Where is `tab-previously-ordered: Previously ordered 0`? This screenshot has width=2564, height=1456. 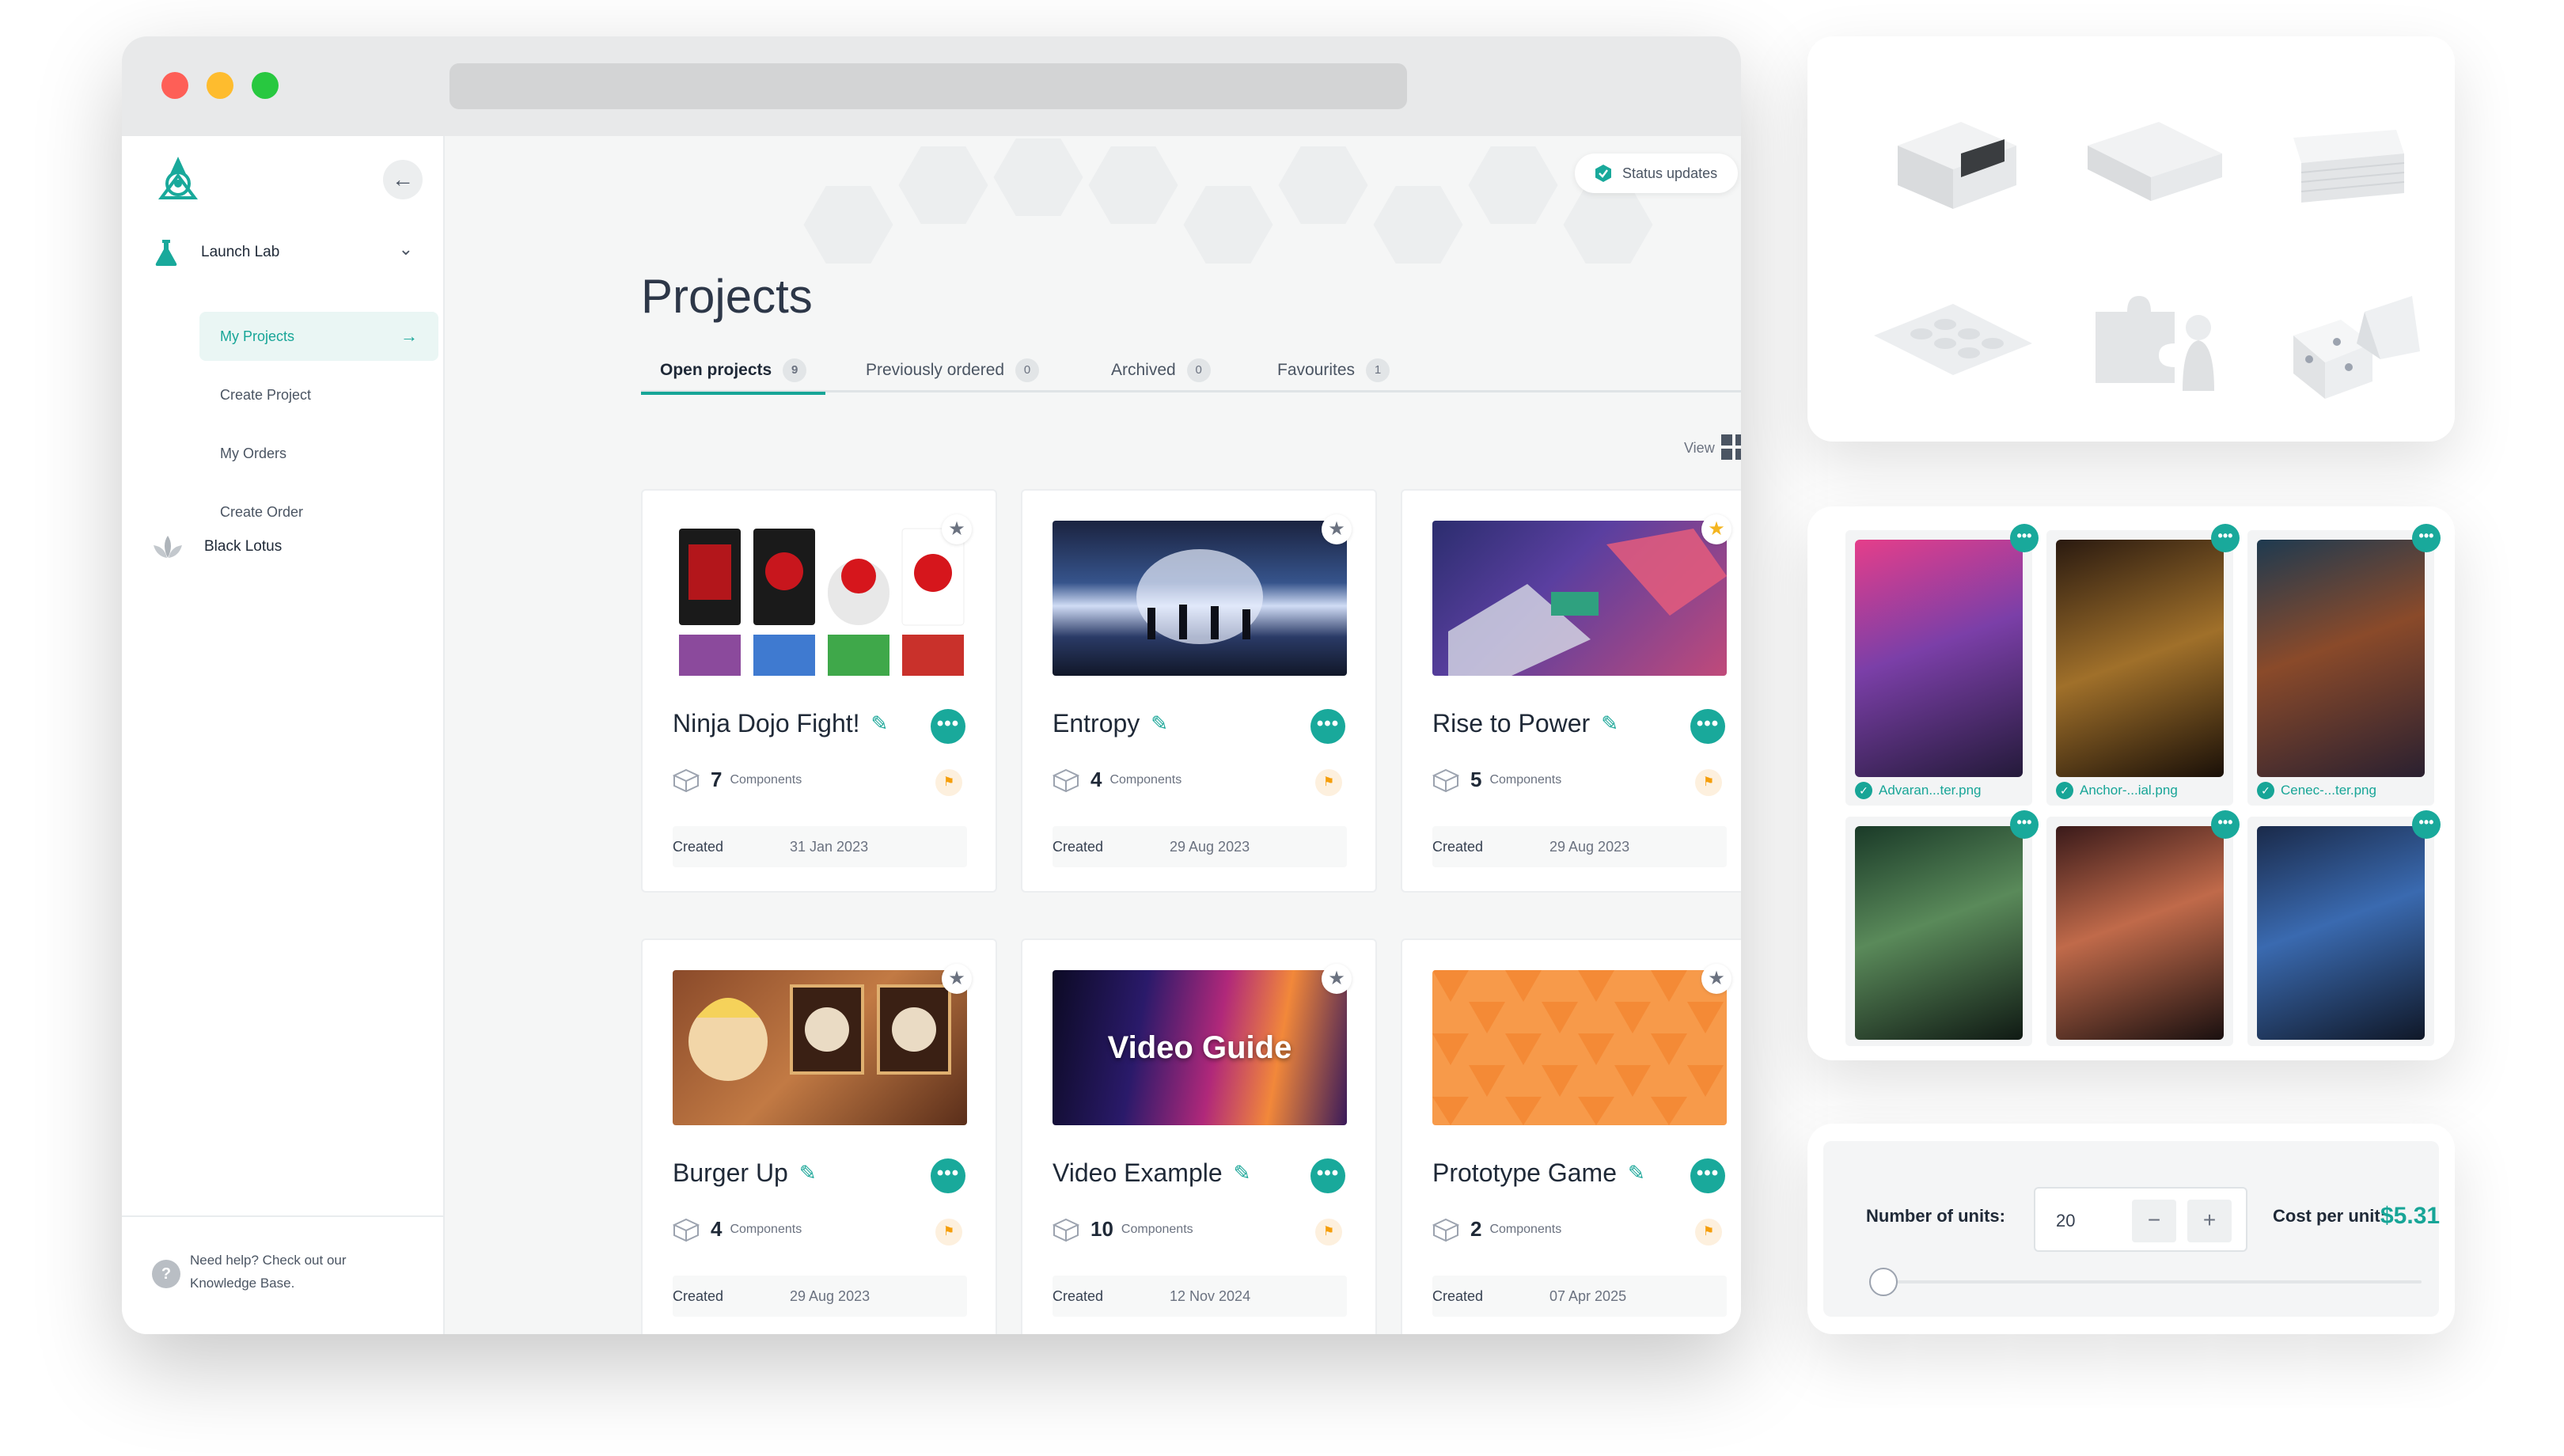
tab-previously-ordered: Previously ordered 0 is located at coordinates (953, 370).